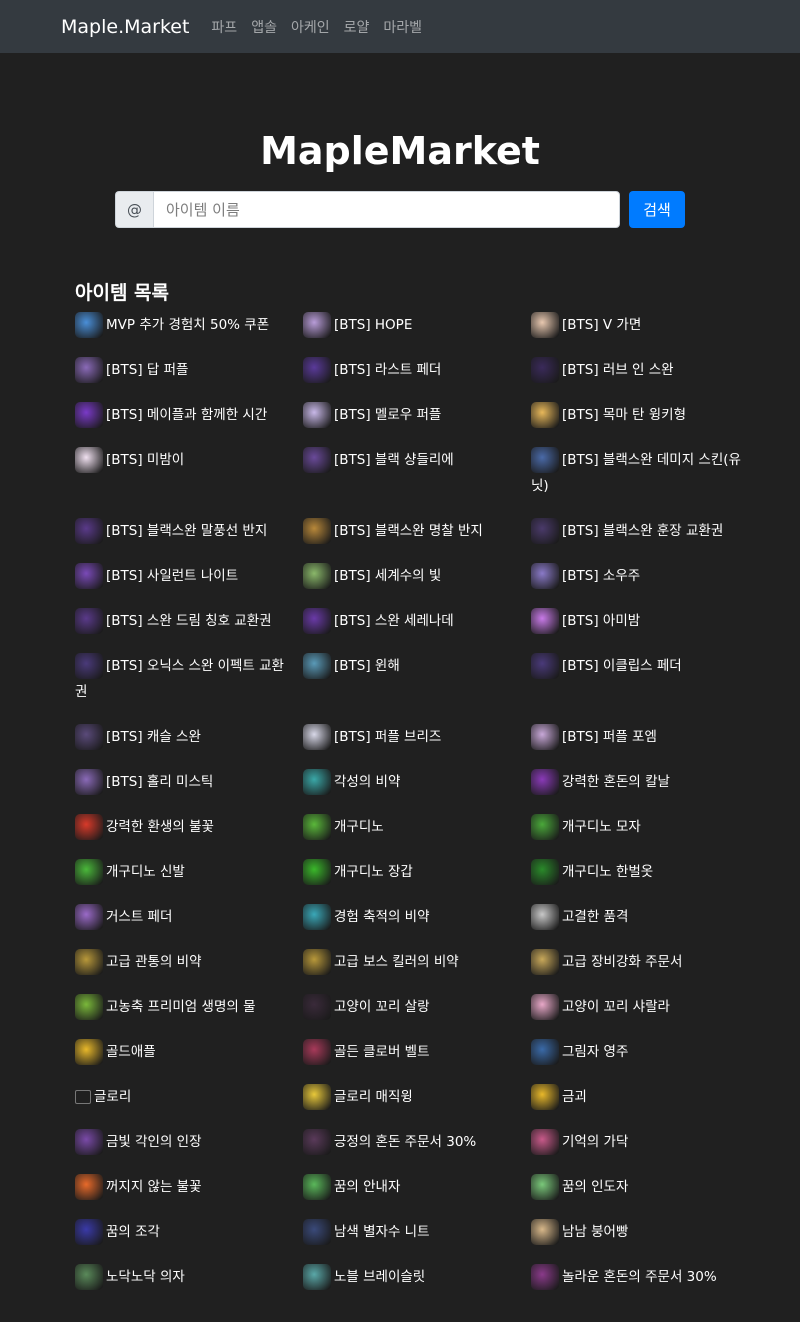 The image size is (800, 1322). Describe the element at coordinates (417, 1007) in the screenshot. I see `list-item: 고양이 꼬리 살랑` at that location.